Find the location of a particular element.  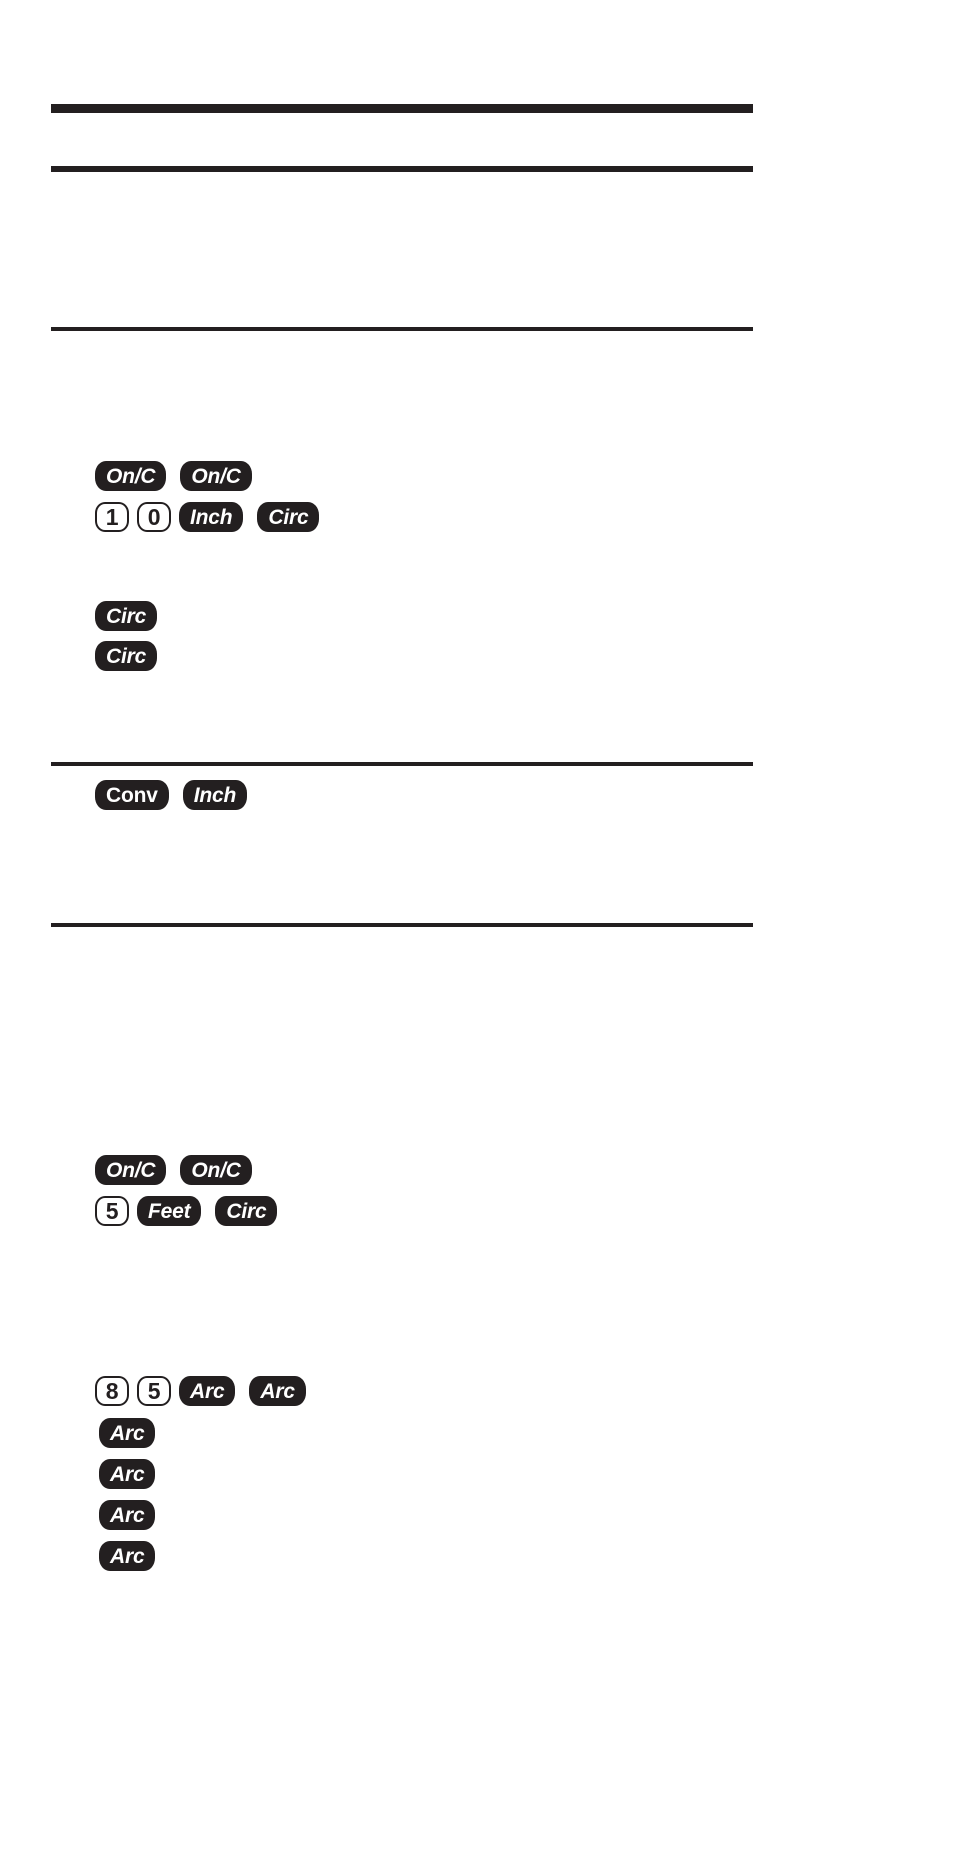

example-2-row-4: Arc is located at coordinates (127, 1433).